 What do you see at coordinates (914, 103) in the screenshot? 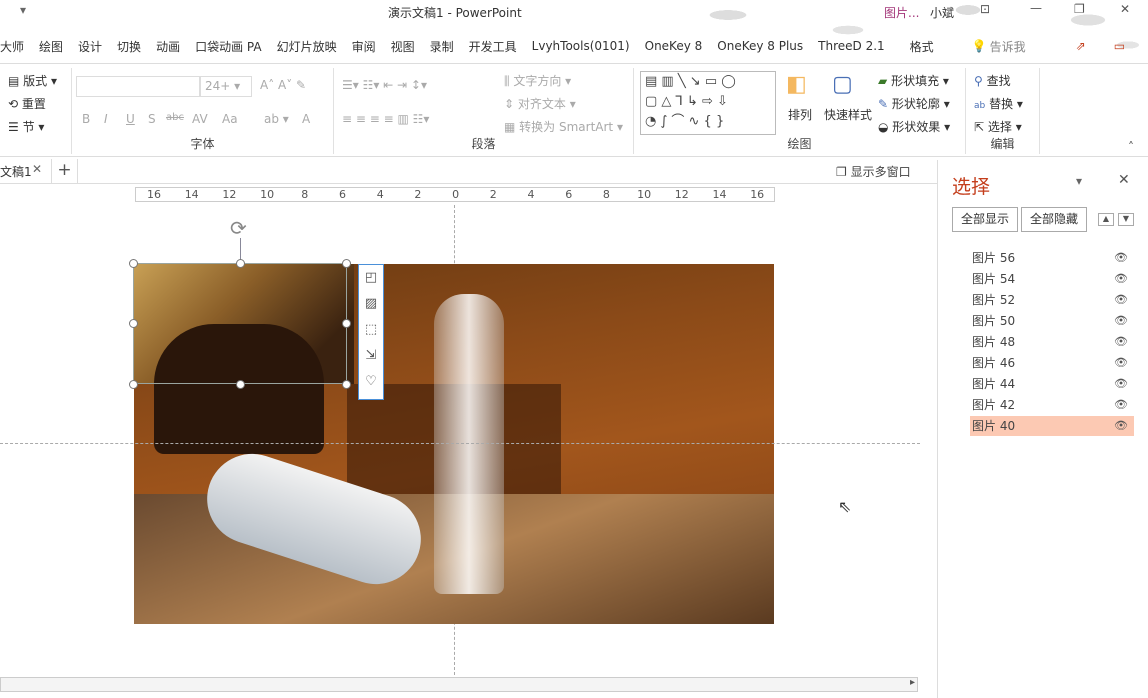
I see `shape-outline-button: ✎ 形状轮廓 ▾` at bounding box center [914, 103].